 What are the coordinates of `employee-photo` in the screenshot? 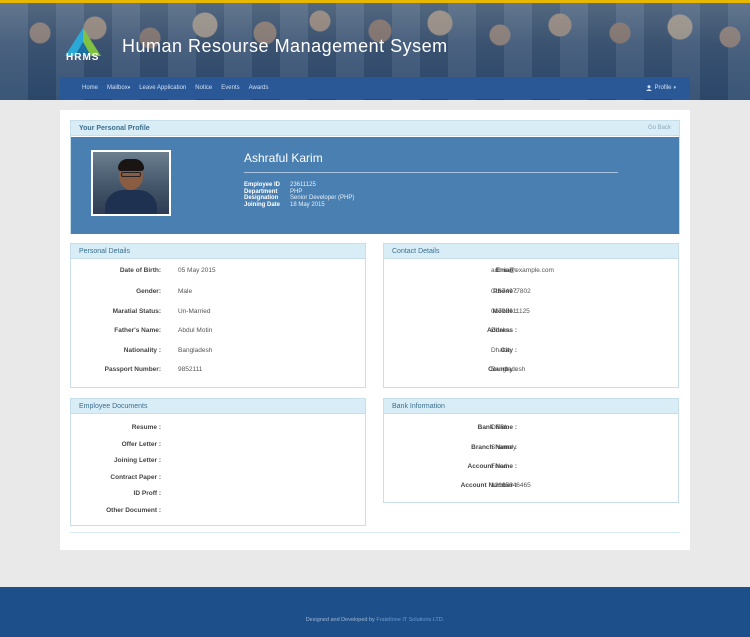 It's located at (131, 183).